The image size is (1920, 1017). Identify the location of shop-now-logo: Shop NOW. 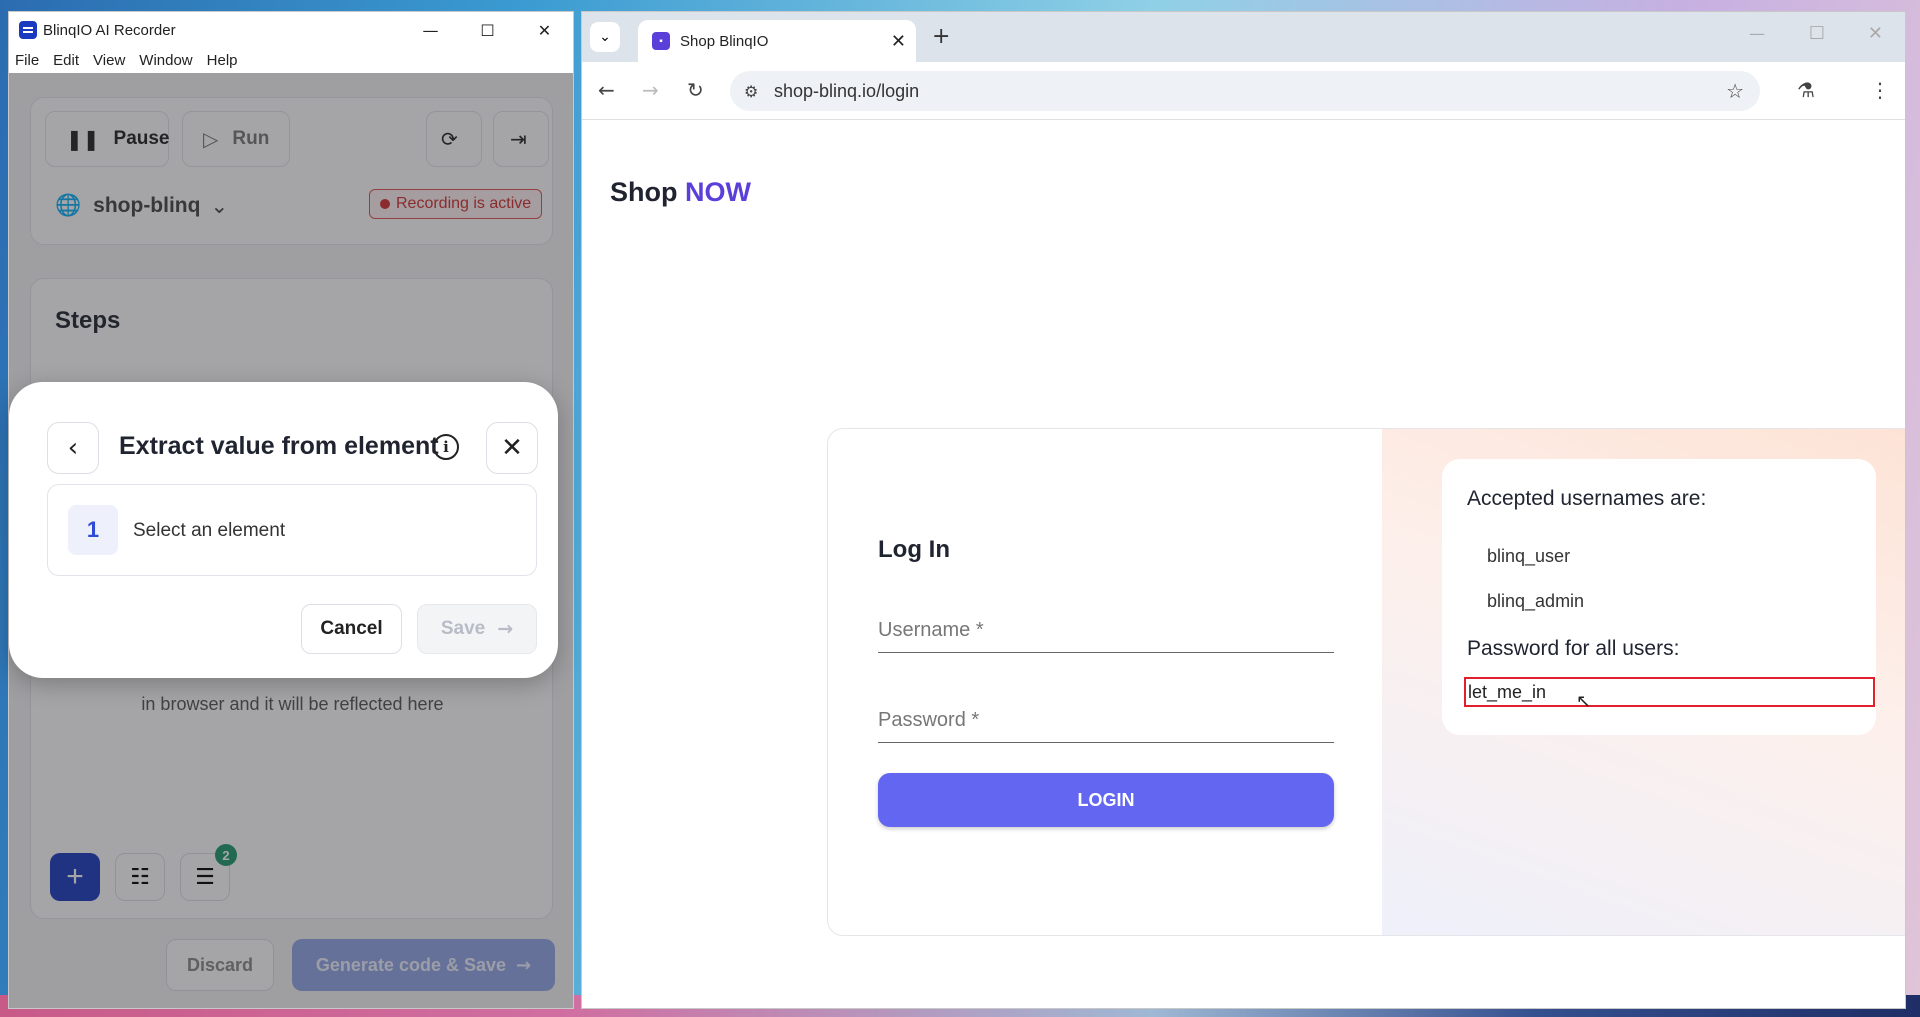
(680, 192).